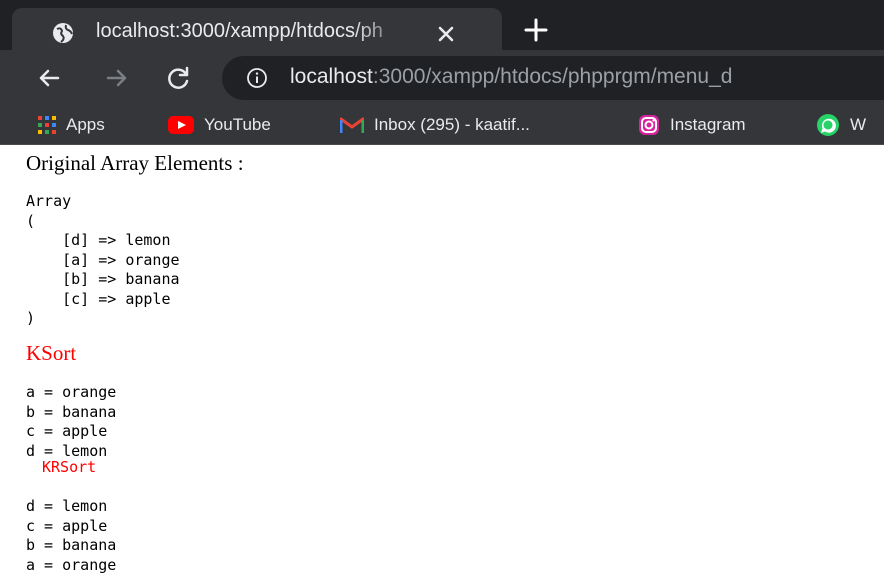  I want to click on instagram-icon, so click(649, 125).